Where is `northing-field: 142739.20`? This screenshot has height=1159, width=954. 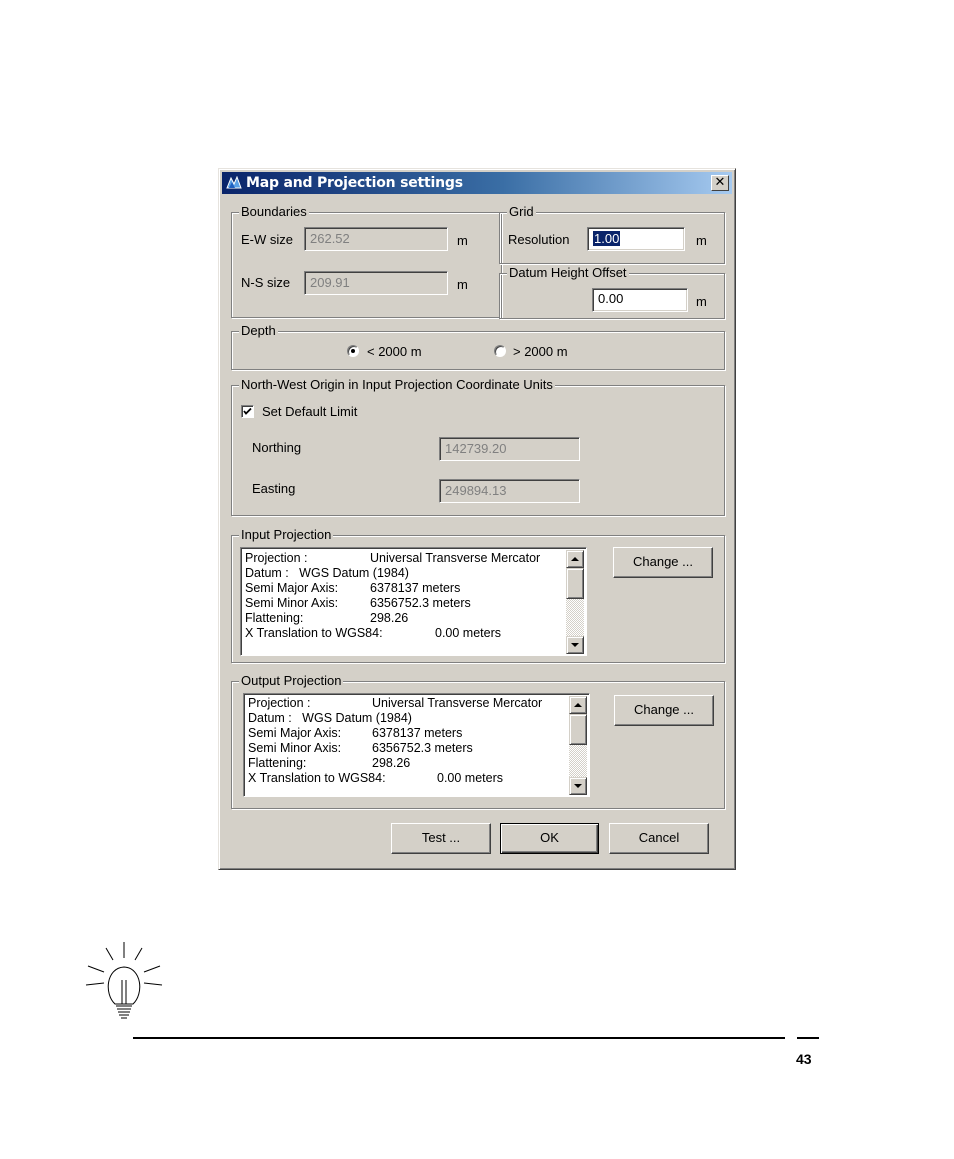
northing-field: 142739.20 is located at coordinates (509, 449).